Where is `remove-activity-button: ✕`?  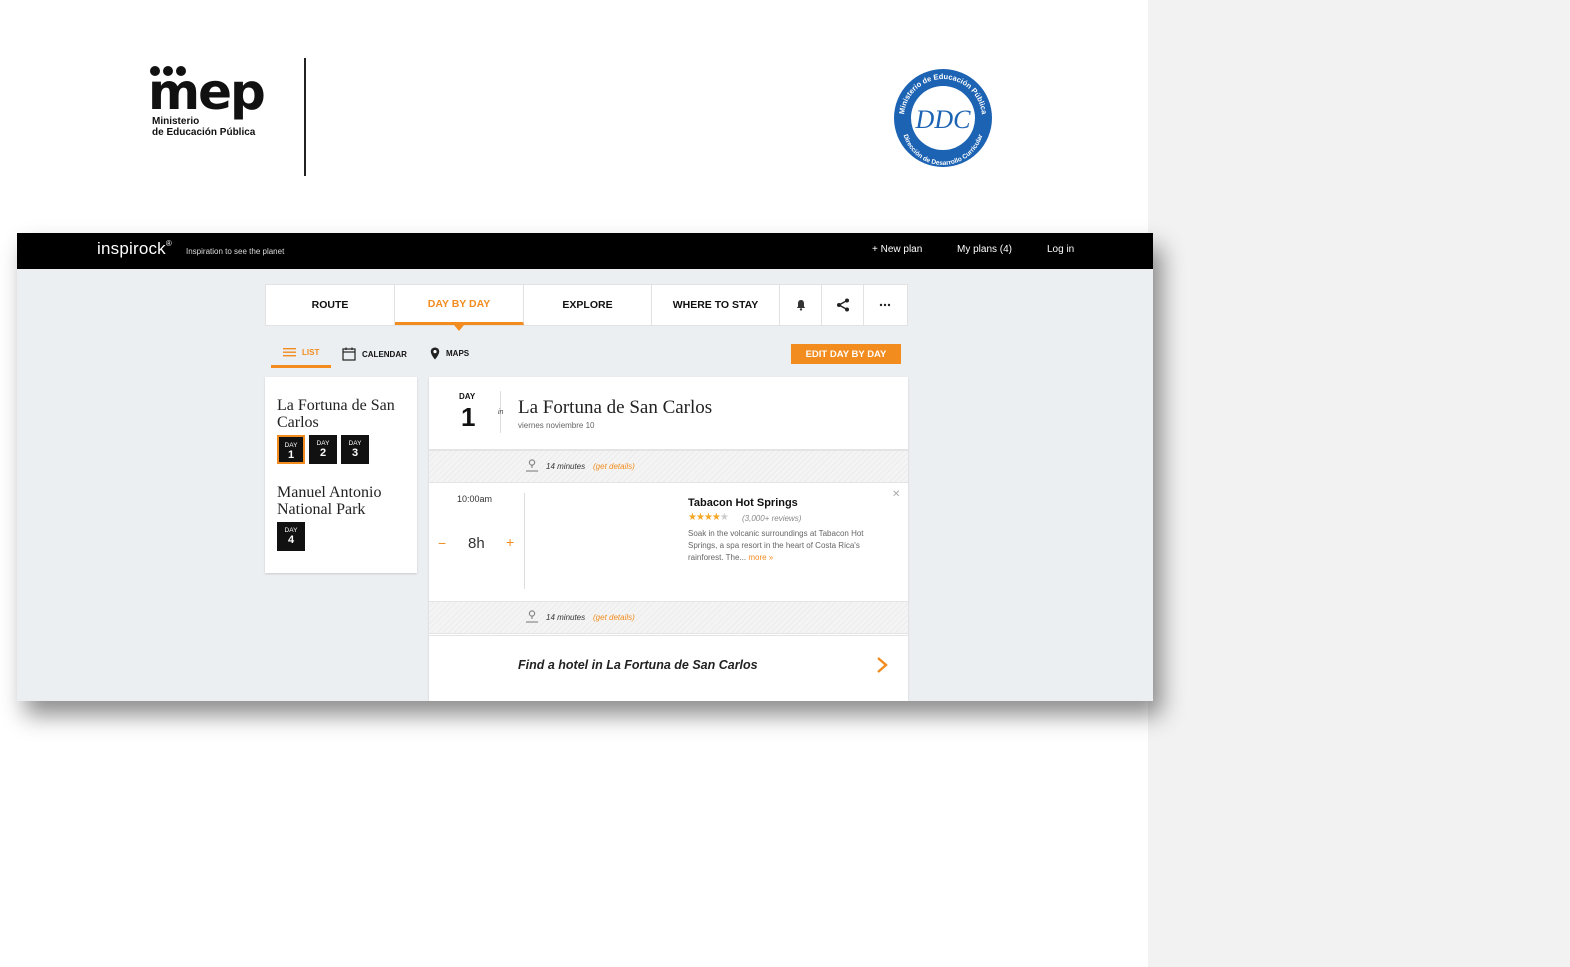 remove-activity-button: ✕ is located at coordinates (896, 494).